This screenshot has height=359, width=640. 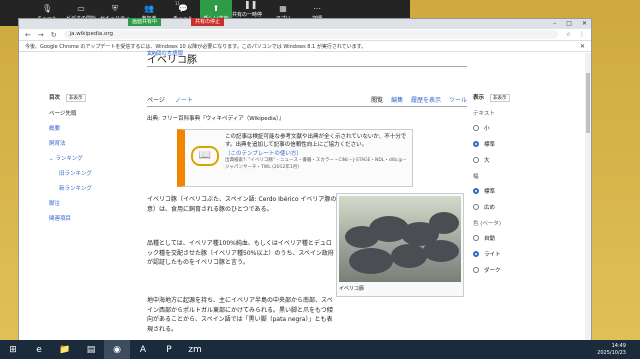 I want to click on excel-icon: ▤, so click(x=91, y=349).